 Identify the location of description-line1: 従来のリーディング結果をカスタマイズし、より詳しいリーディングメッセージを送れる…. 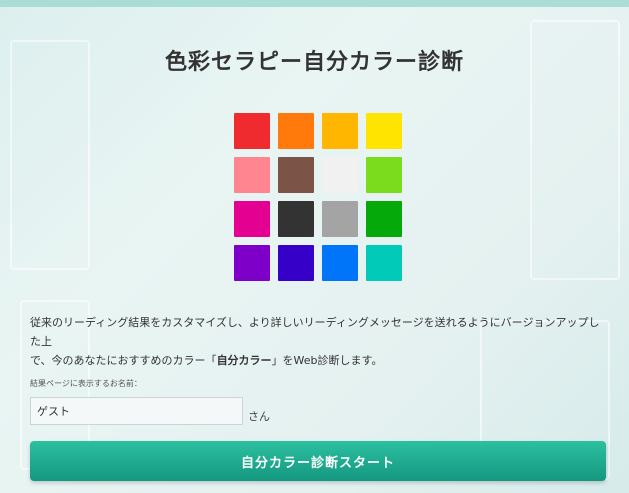
(315, 332).